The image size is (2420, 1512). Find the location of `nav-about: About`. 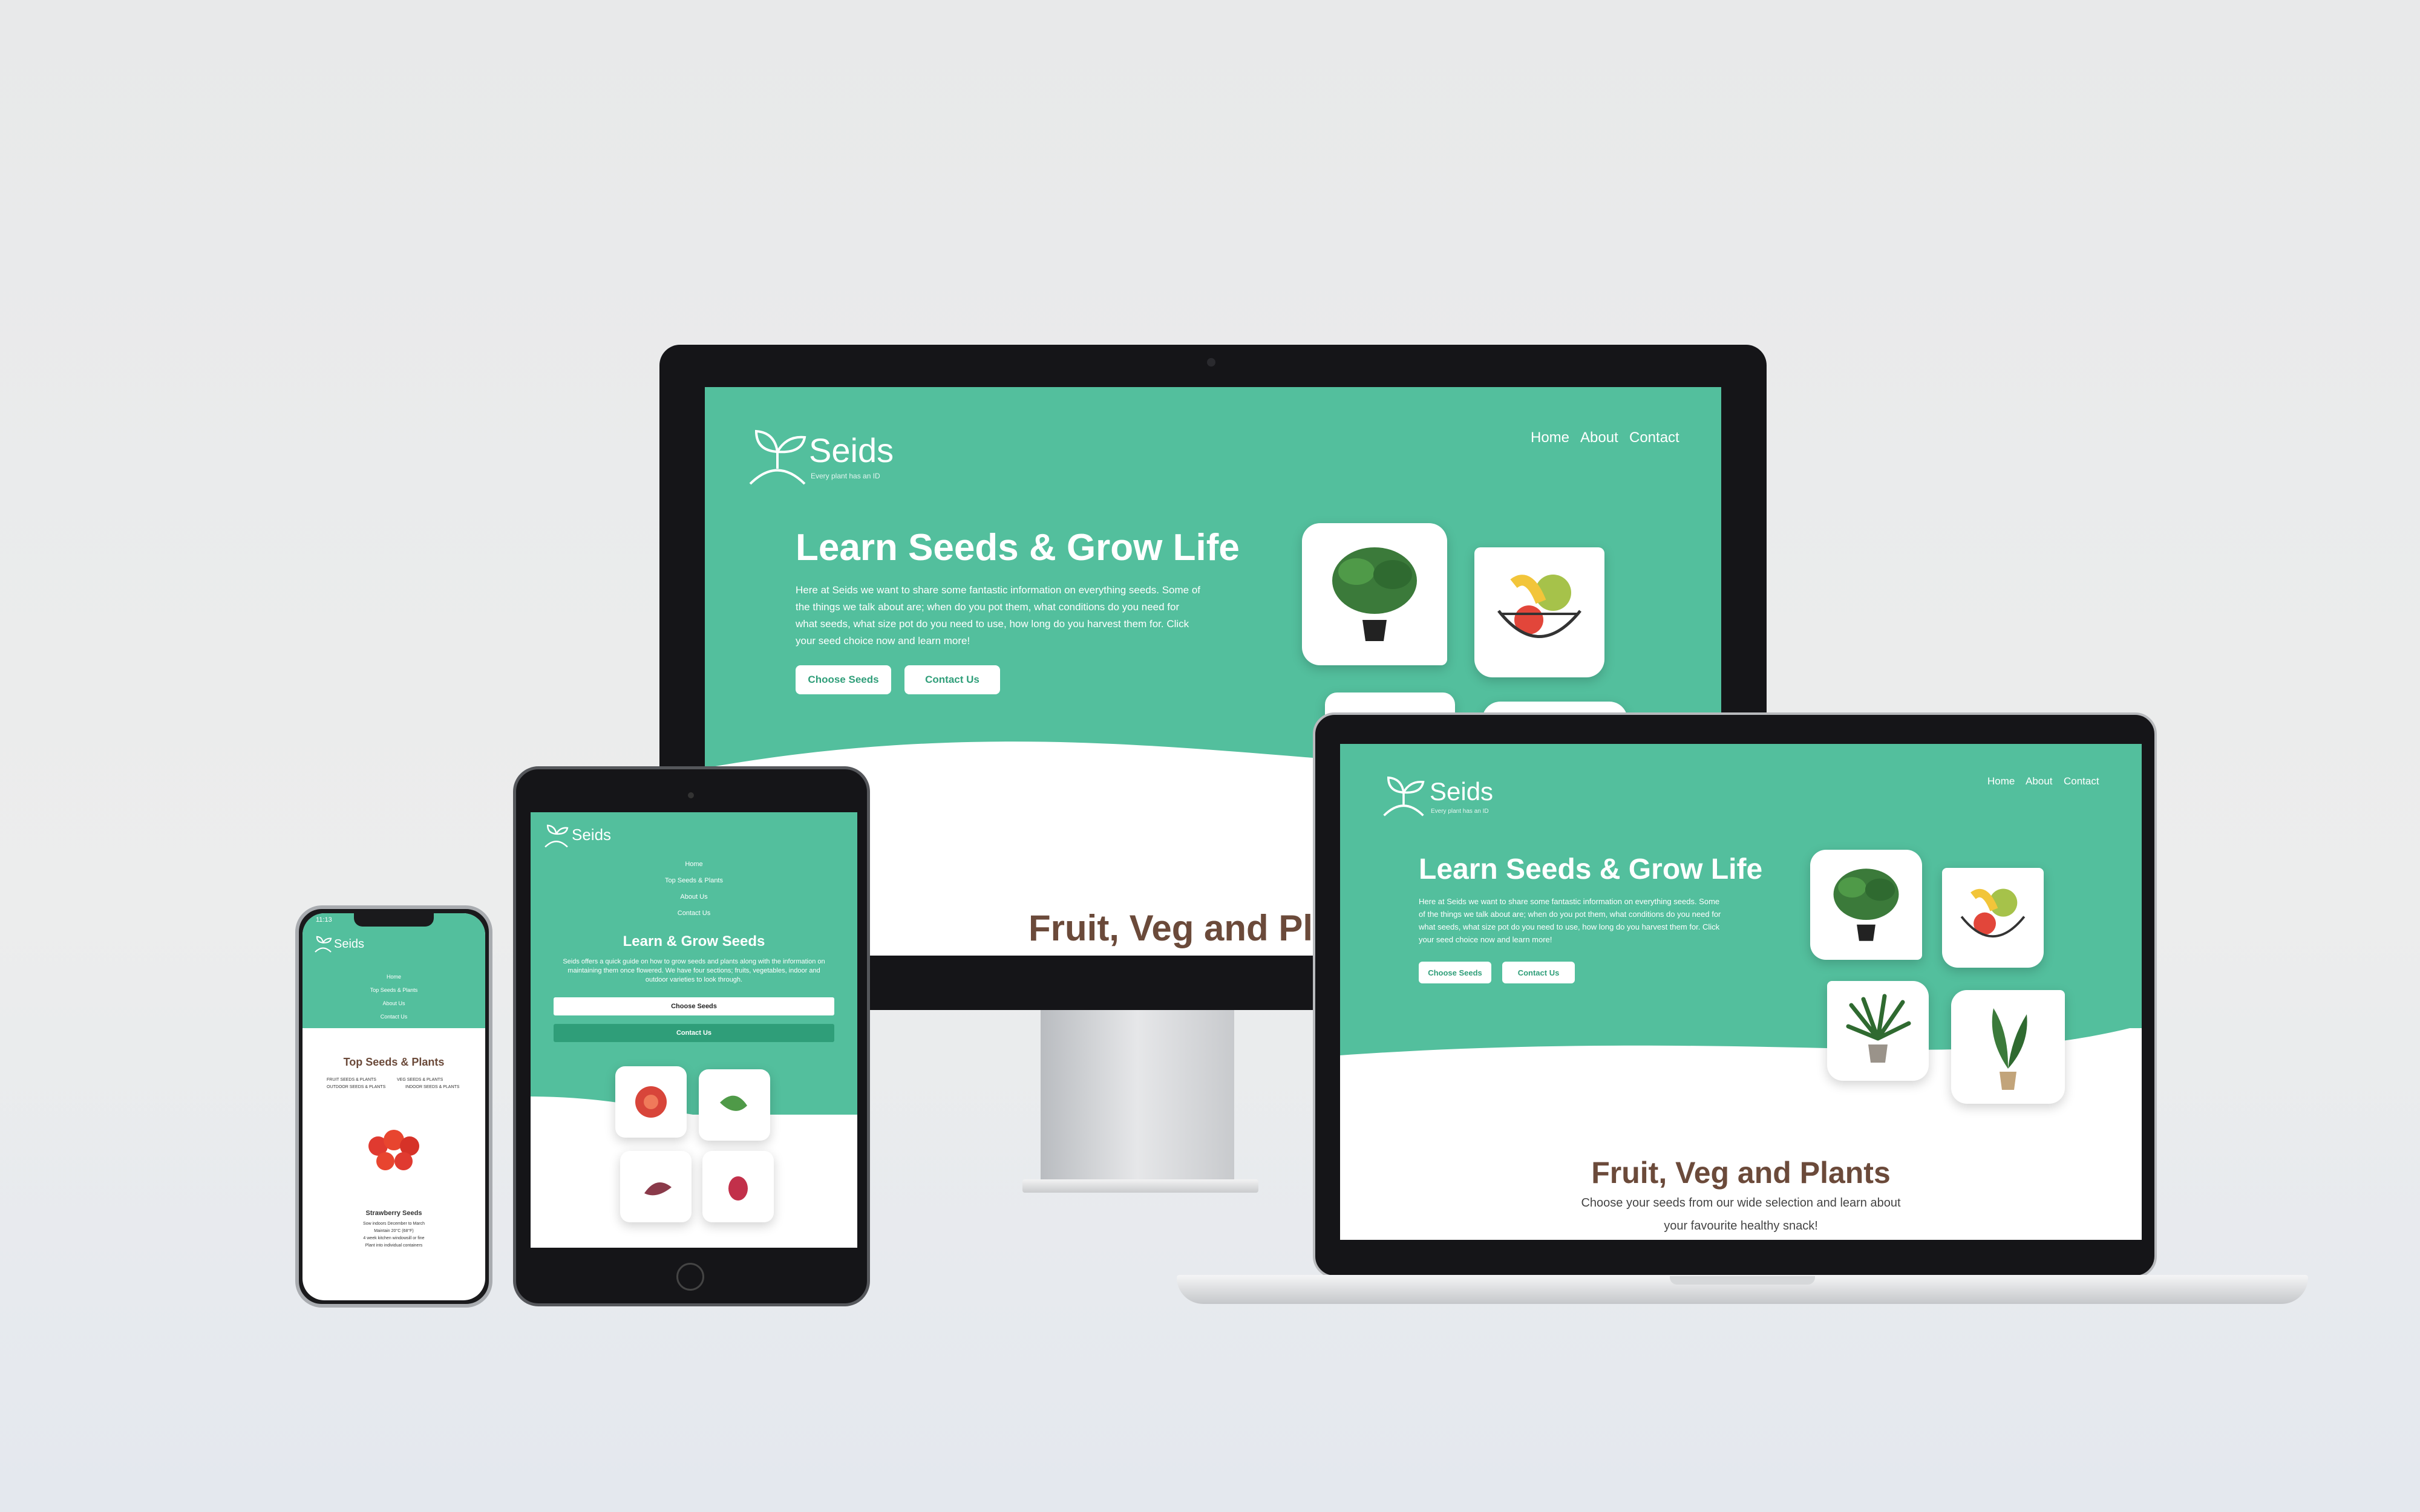

nav-about: About is located at coordinates (1599, 438).